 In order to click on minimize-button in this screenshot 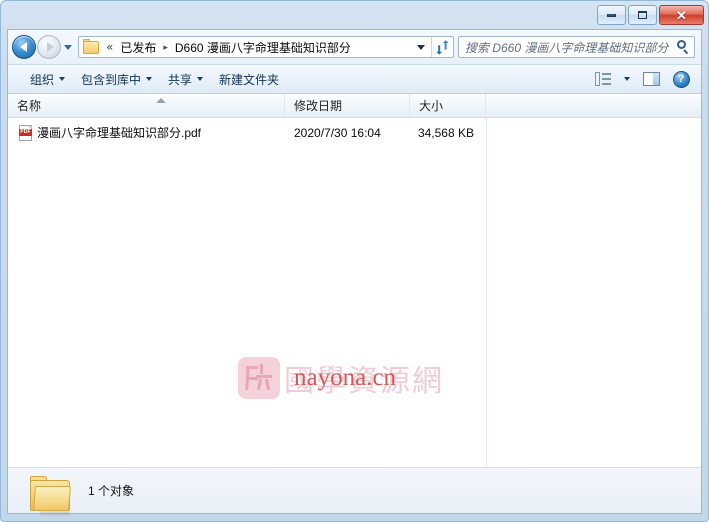, I will do `click(611, 15)`.